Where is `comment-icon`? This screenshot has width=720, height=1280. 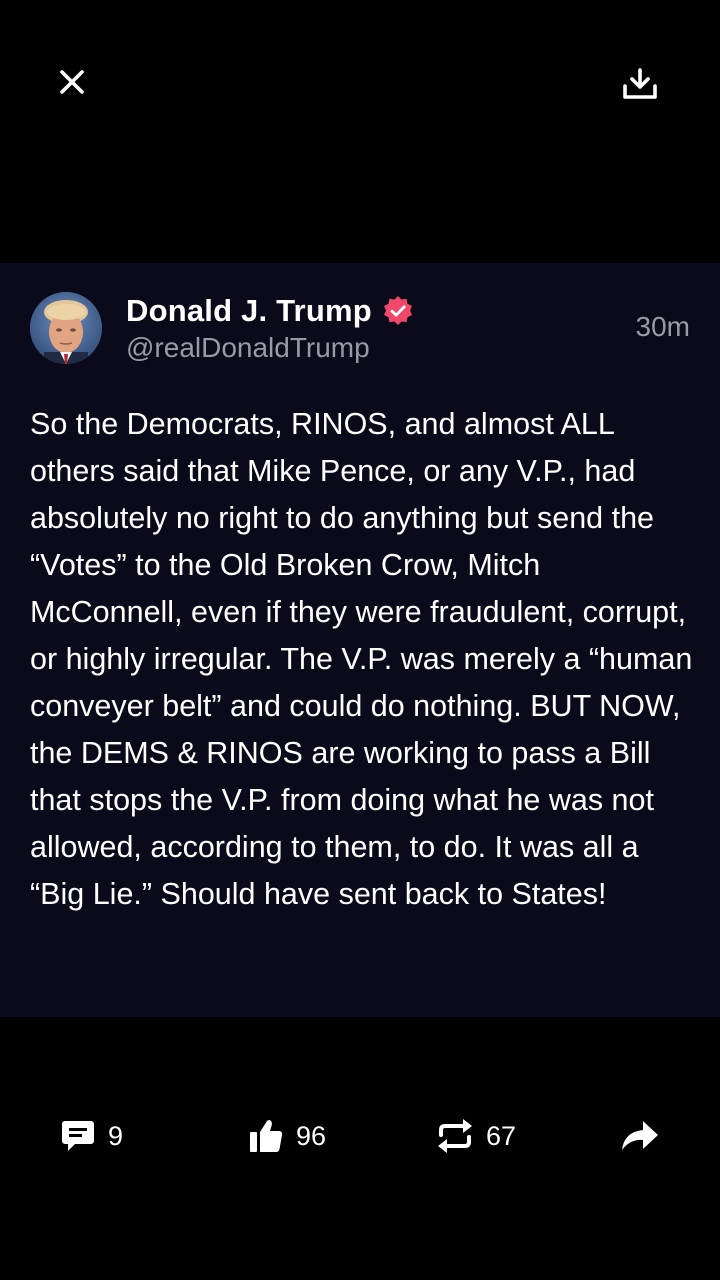
comment-icon is located at coordinates (78, 1136).